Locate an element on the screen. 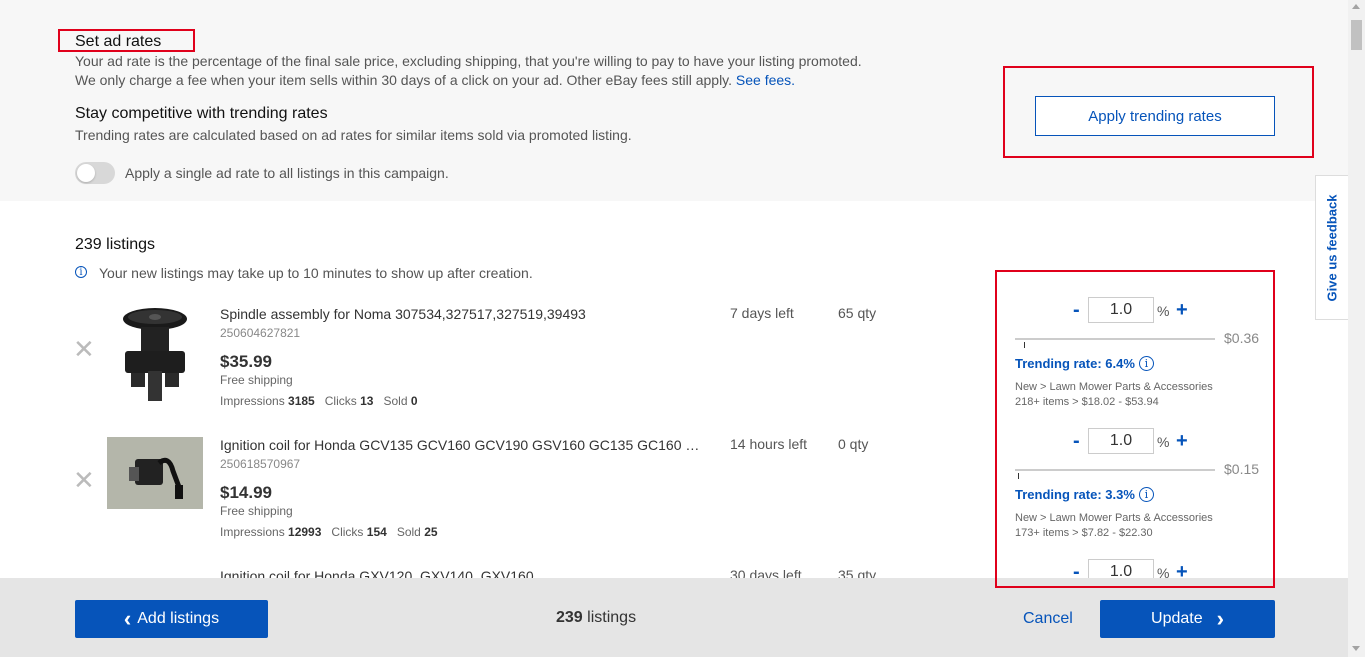 The height and width of the screenshot is (657, 1365). add-listings-label: Add listings is located at coordinates (178, 618).